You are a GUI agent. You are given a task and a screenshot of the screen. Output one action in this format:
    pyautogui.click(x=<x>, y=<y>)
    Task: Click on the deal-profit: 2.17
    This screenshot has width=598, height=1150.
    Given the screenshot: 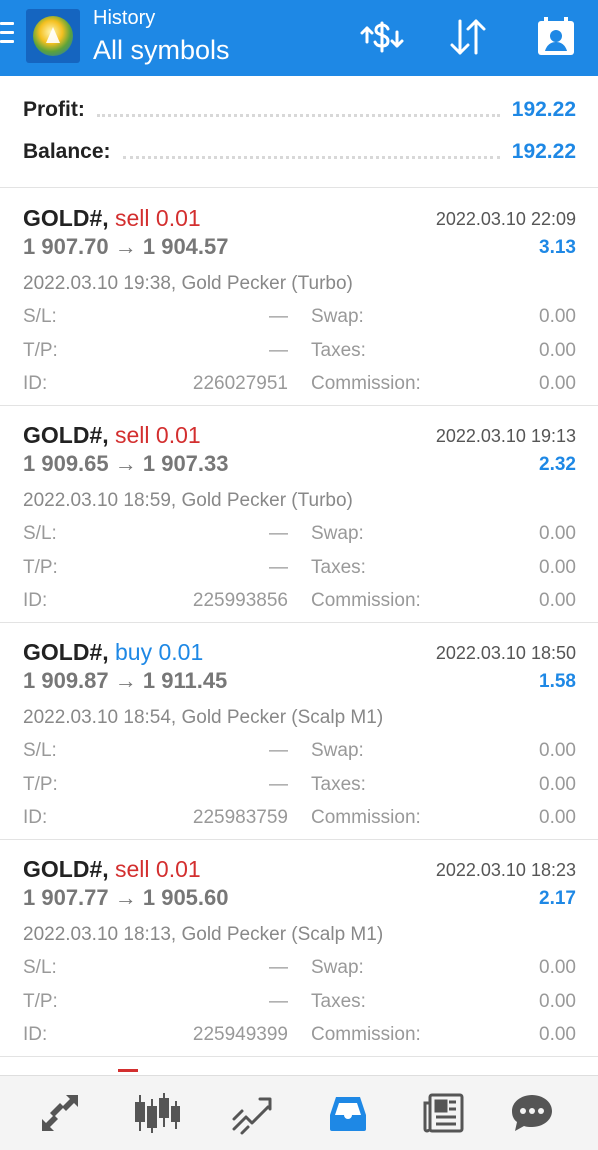 What is the action you would take?
    pyautogui.click(x=557, y=898)
    